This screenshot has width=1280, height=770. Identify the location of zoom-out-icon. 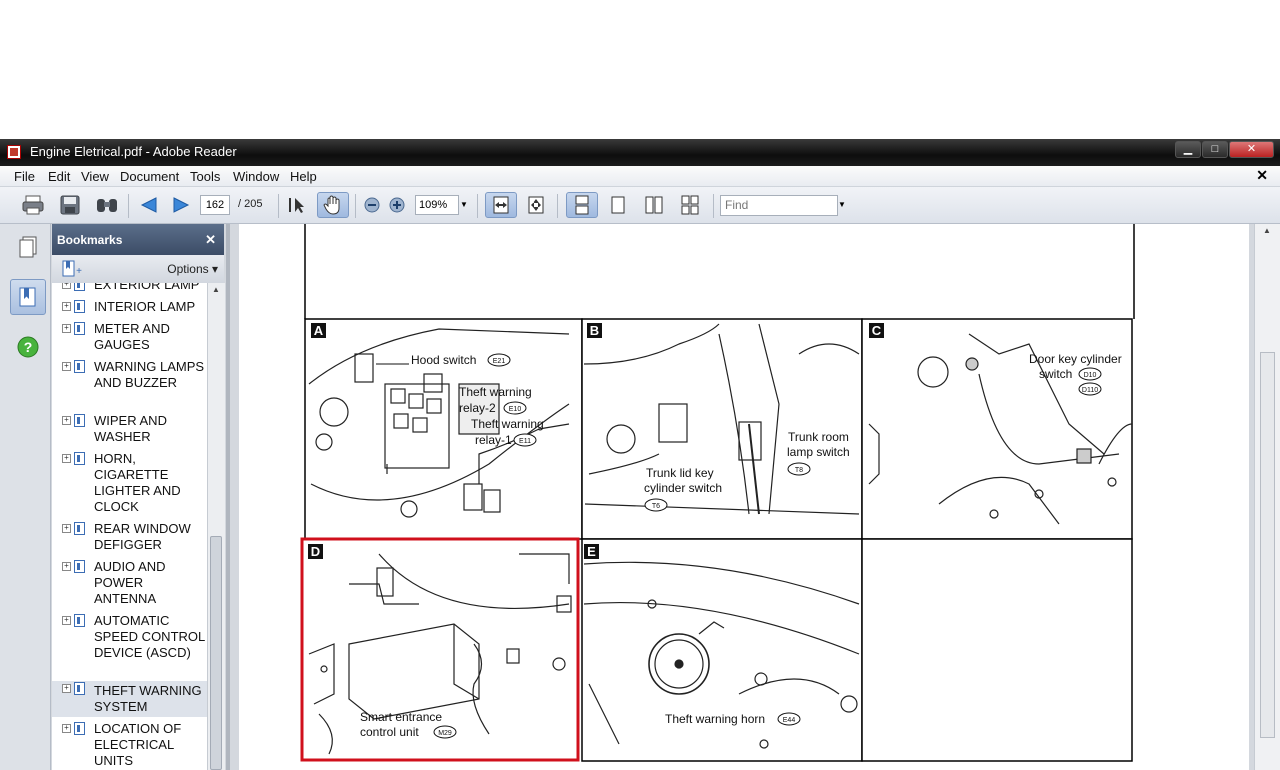
(372, 205).